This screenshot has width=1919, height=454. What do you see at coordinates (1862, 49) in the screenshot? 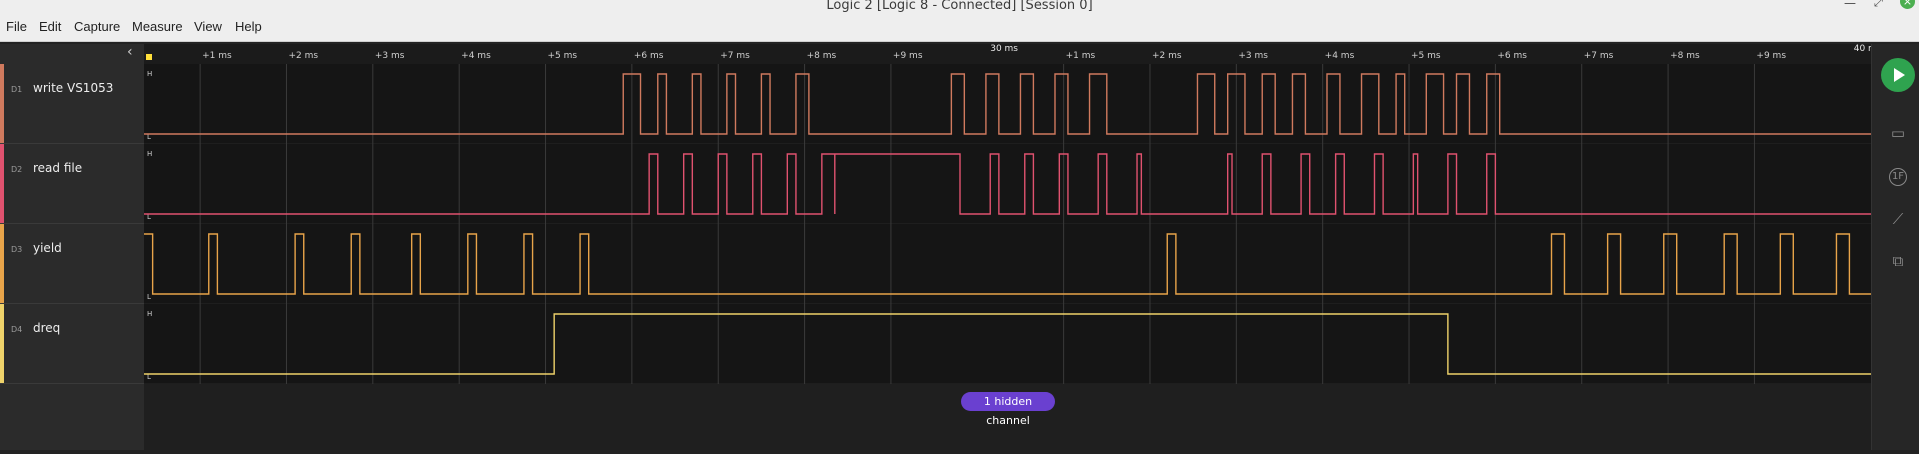
I see `time-major-label: 40 ms` at bounding box center [1862, 49].